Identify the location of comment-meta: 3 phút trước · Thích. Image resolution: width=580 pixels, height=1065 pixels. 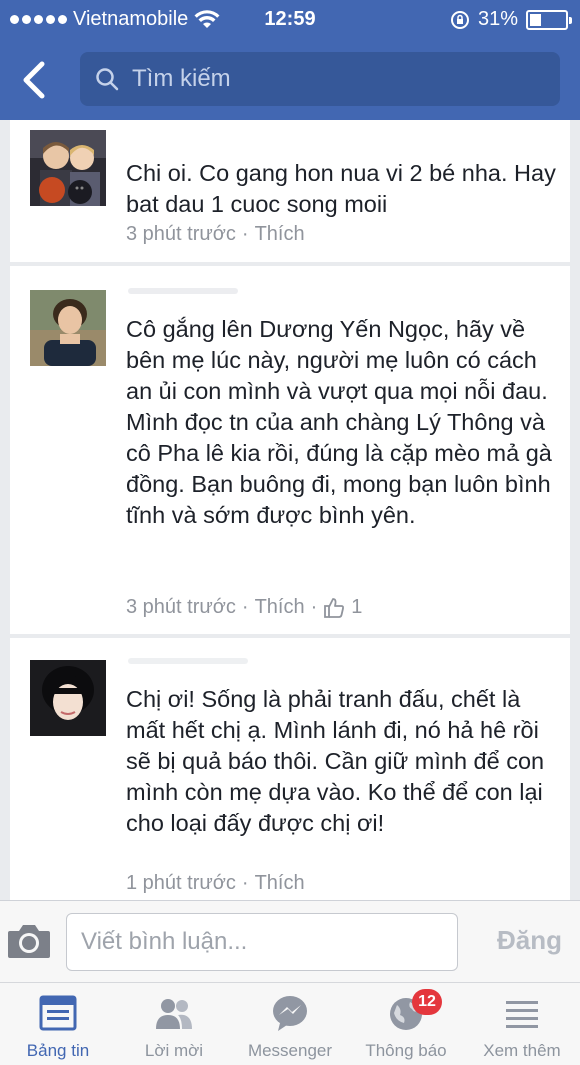
(215, 234).